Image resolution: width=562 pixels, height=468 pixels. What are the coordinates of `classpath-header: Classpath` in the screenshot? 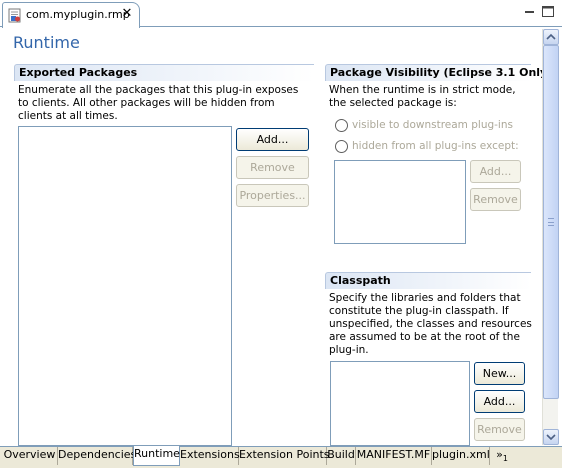 It's located at (428, 280).